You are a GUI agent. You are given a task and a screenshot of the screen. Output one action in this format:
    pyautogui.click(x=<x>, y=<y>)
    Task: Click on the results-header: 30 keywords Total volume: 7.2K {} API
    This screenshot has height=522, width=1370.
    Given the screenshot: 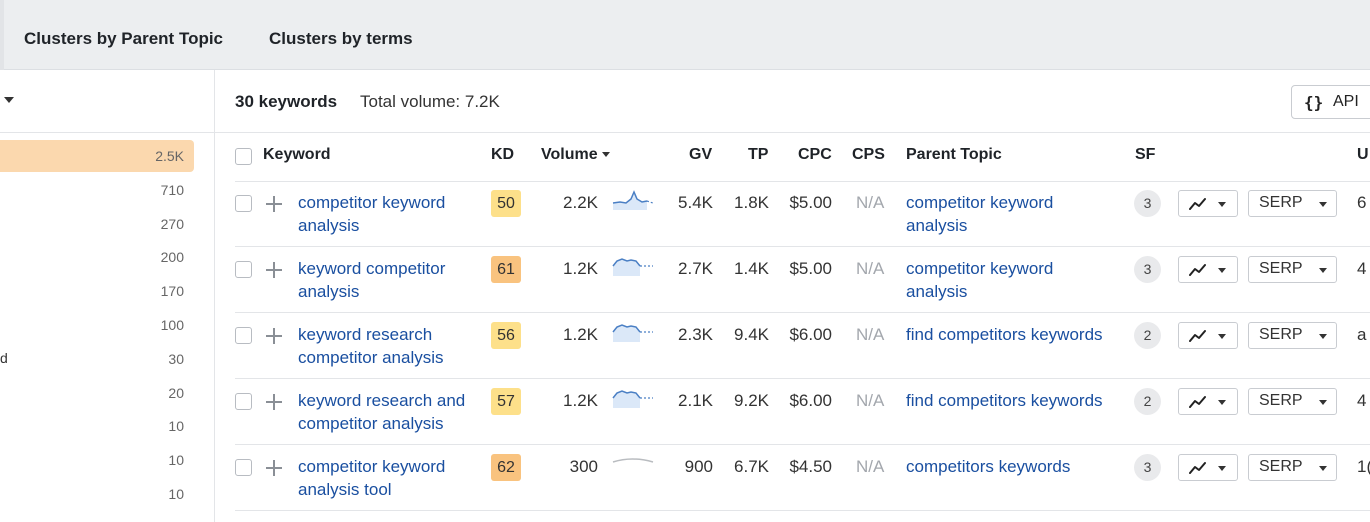 What is the action you would take?
    pyautogui.click(x=792, y=101)
    